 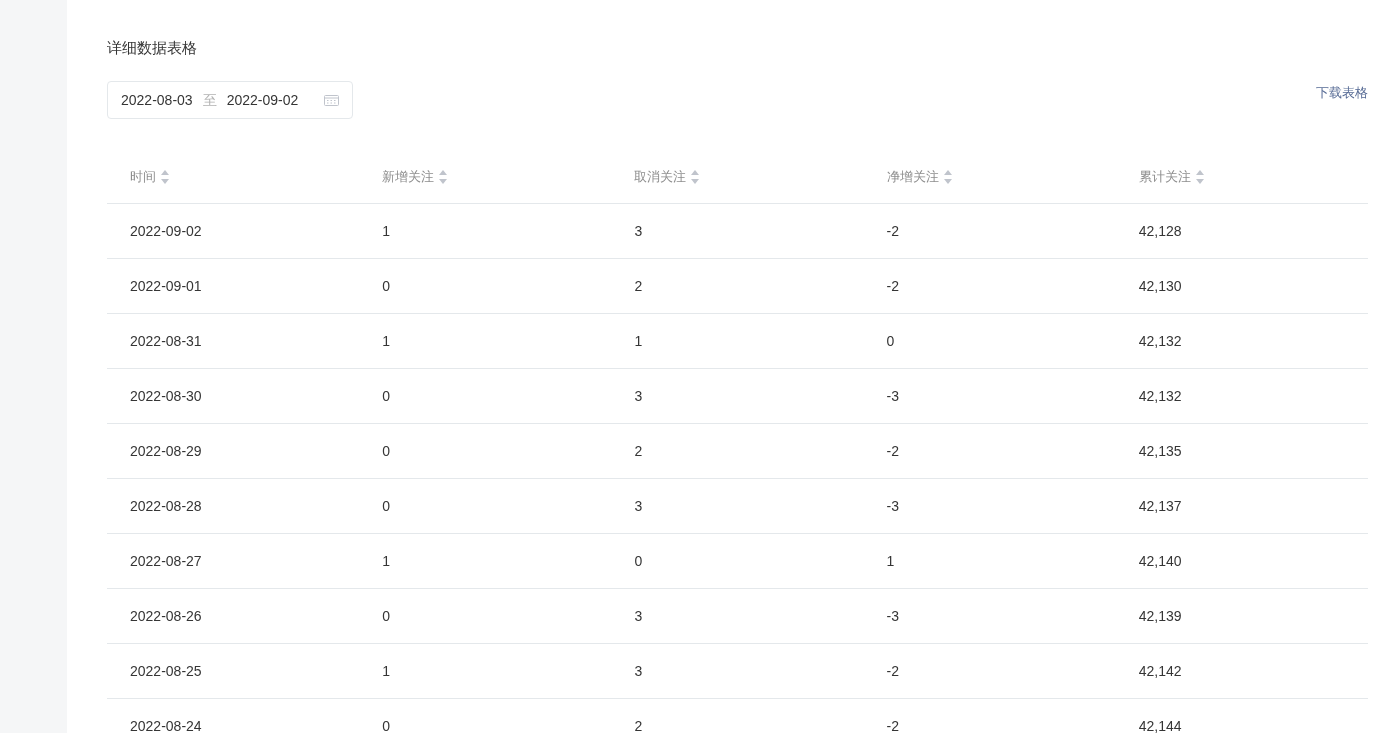 What do you see at coordinates (166, 560) in the screenshot?
I see `table-cell: 2022-08-27` at bounding box center [166, 560].